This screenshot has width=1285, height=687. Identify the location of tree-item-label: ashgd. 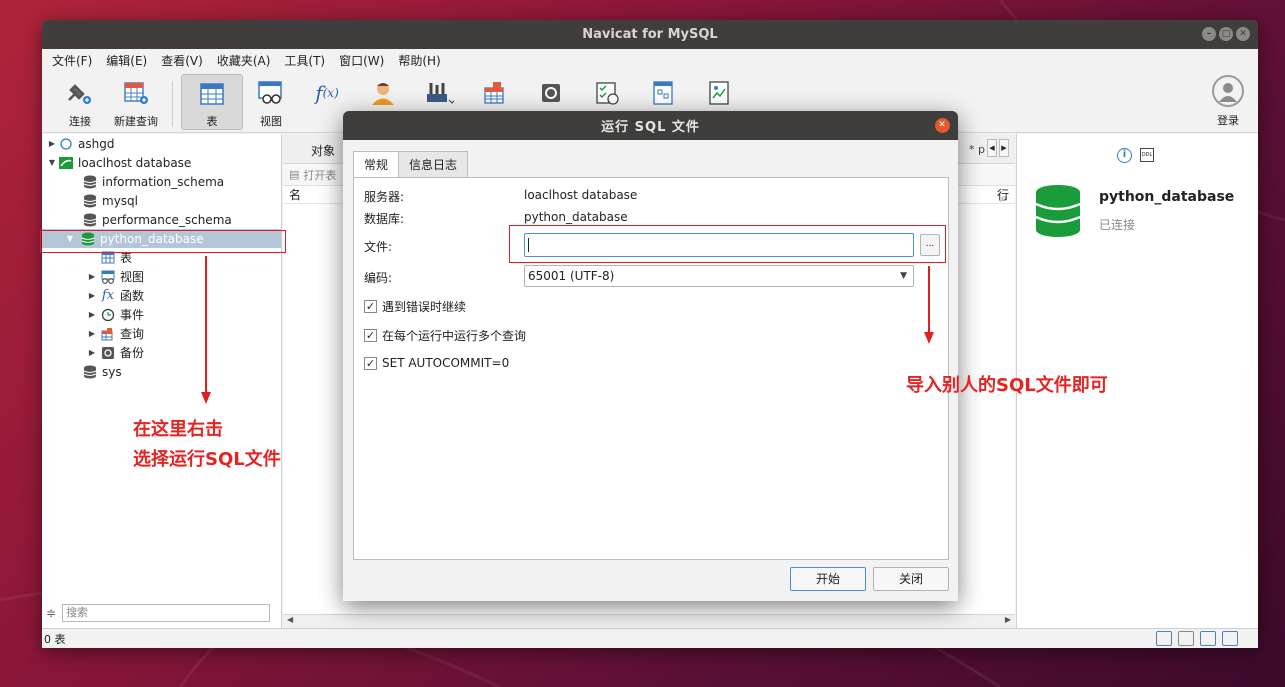
(96, 143).